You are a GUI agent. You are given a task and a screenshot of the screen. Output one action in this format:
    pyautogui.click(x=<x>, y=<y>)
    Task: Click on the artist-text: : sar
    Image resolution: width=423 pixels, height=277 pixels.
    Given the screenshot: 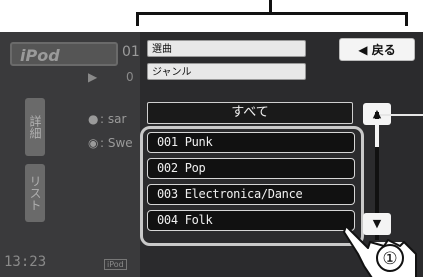 What is the action you would take?
    pyautogui.click(x=113, y=119)
    